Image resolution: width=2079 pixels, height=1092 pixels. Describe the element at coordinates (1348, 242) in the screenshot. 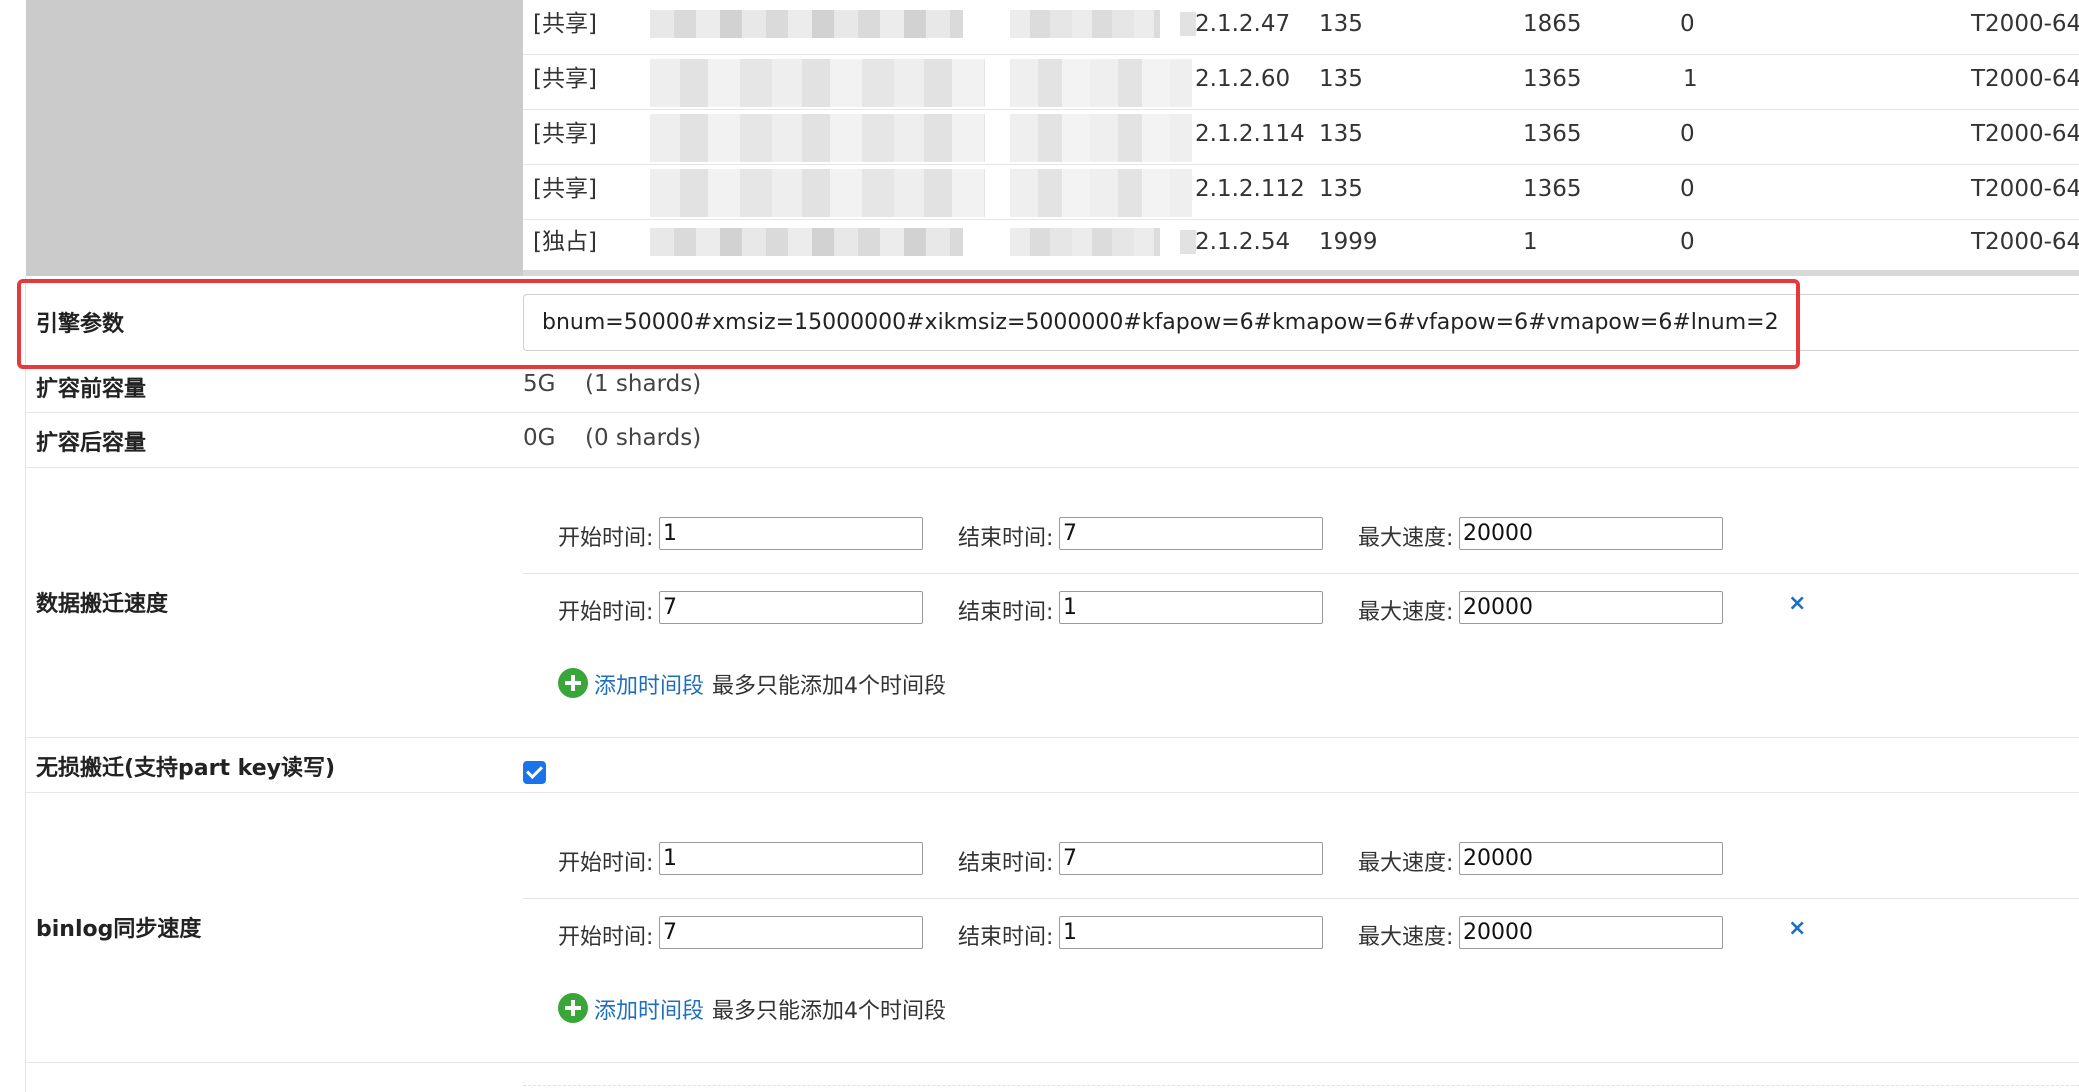

I see `instance-col1: 1999` at that location.